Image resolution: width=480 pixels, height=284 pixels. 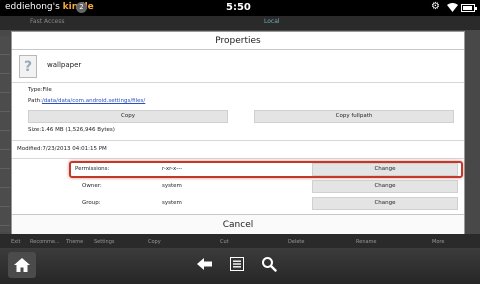 I want to click on group-label: Group:, so click(x=91, y=203).